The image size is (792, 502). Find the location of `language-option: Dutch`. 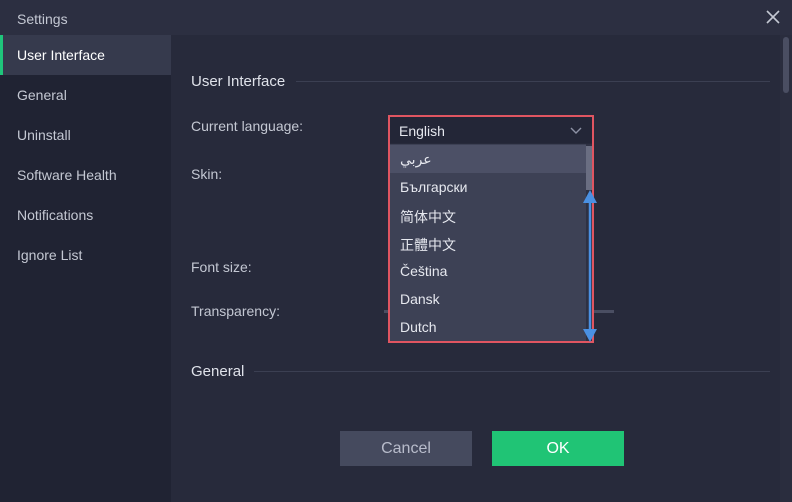

language-option: Dutch is located at coordinates (488, 327).